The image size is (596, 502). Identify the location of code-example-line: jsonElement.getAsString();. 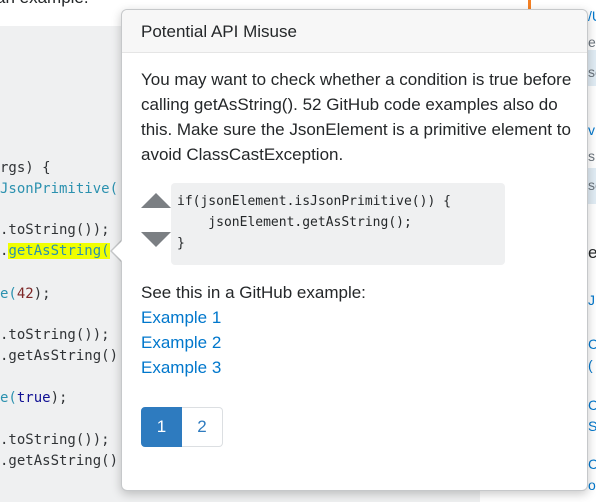
(294, 222).